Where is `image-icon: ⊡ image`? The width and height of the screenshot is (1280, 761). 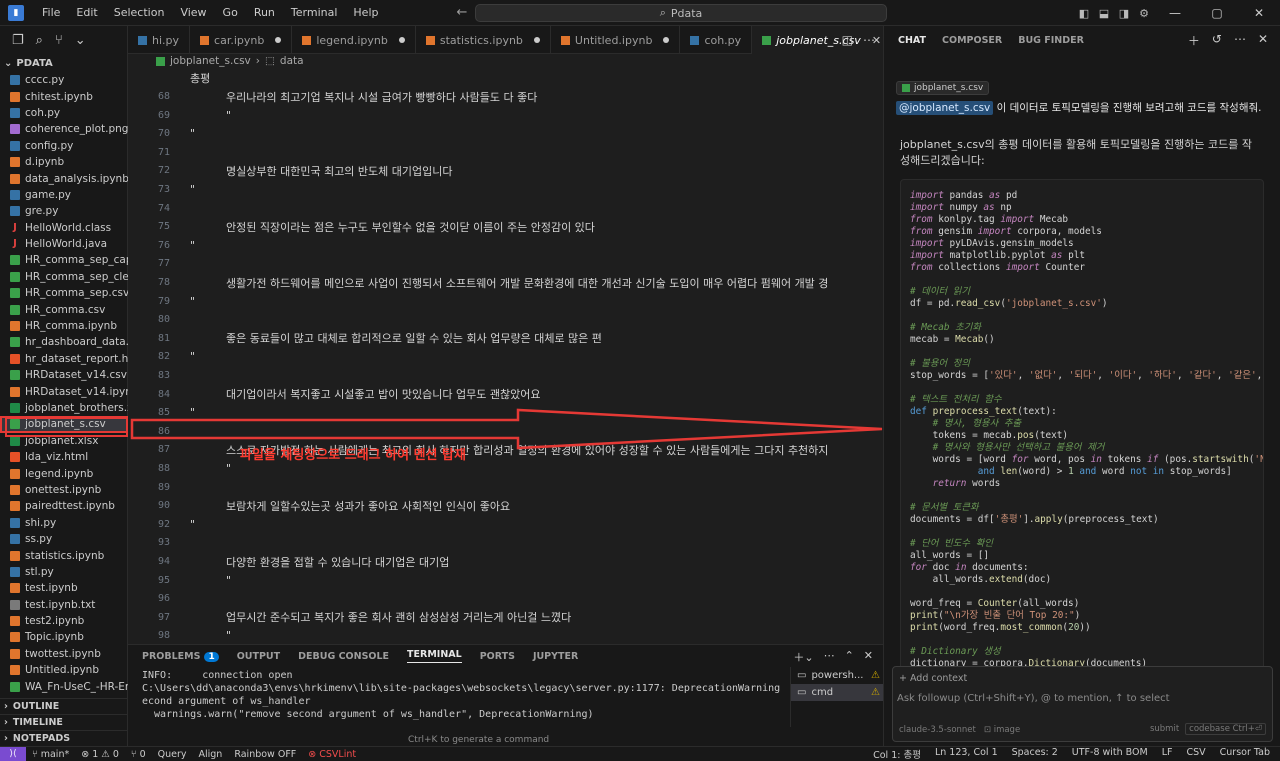
image-icon: ⊡ image is located at coordinates (1002, 730).